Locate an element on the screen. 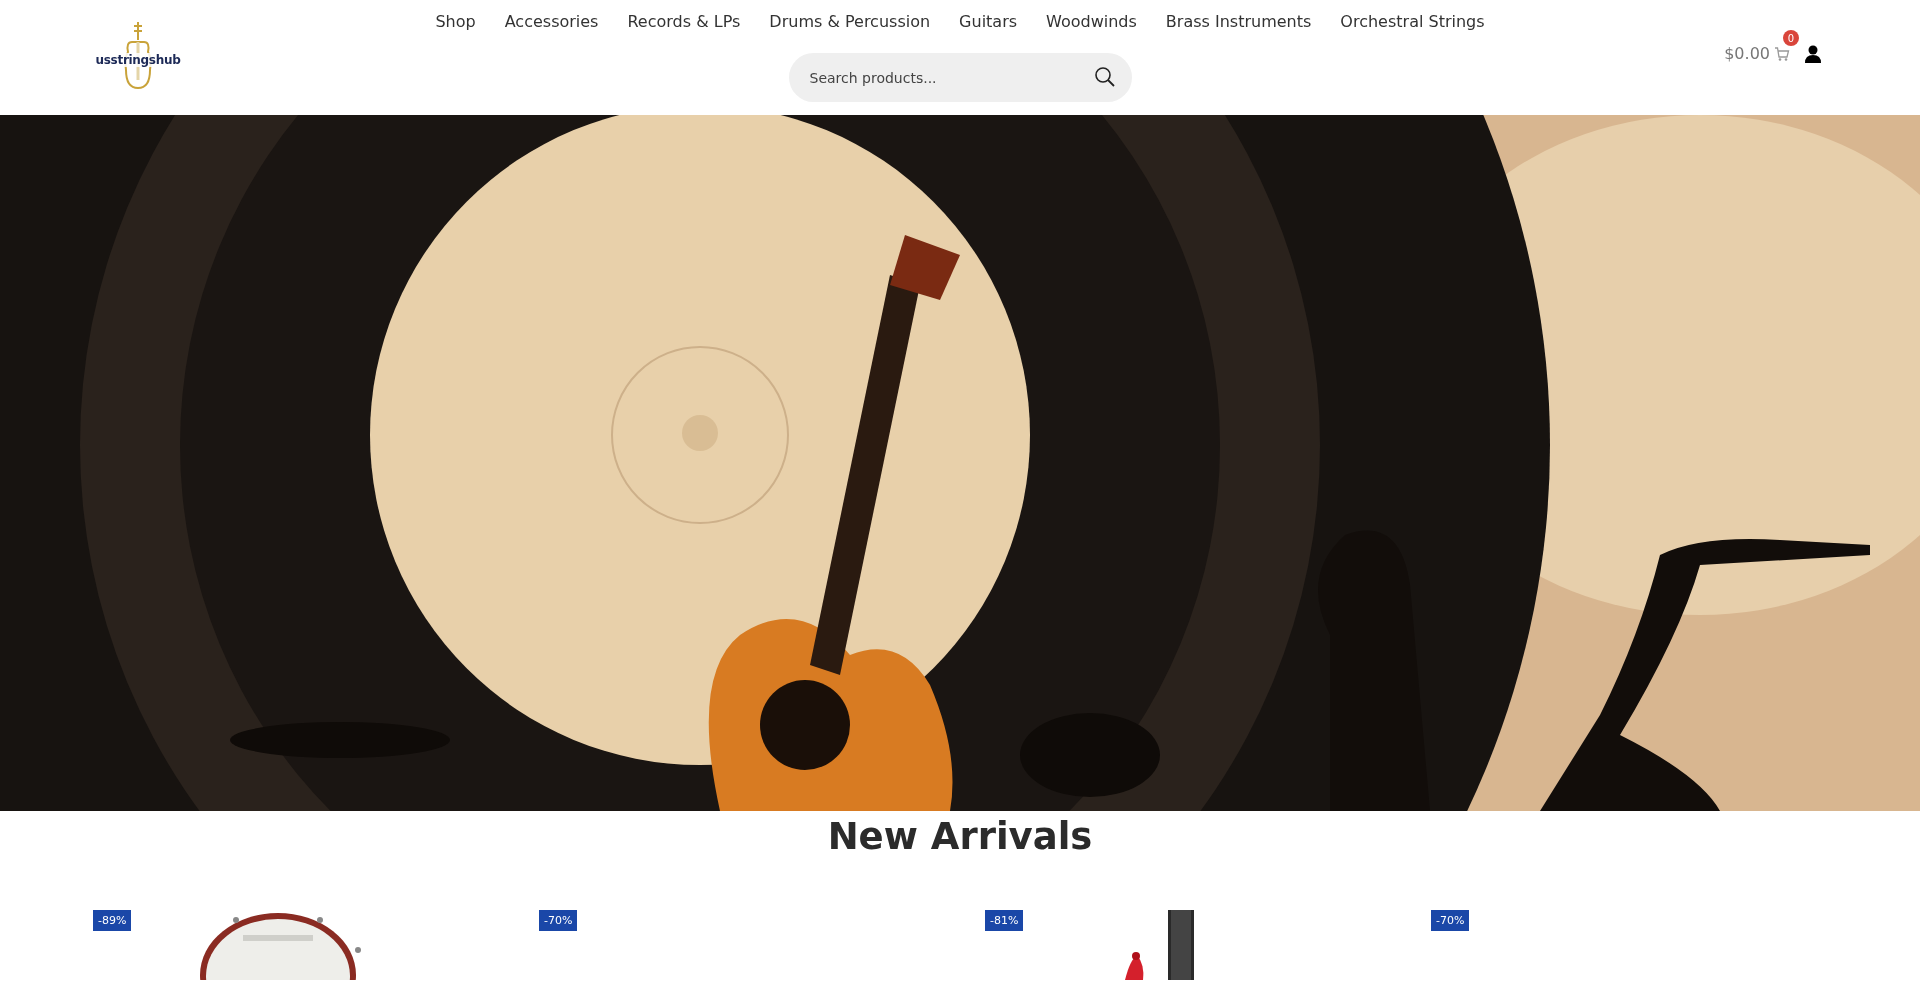 The height and width of the screenshot is (993, 1920). cart-total: $0.00 is located at coordinates (1747, 53).